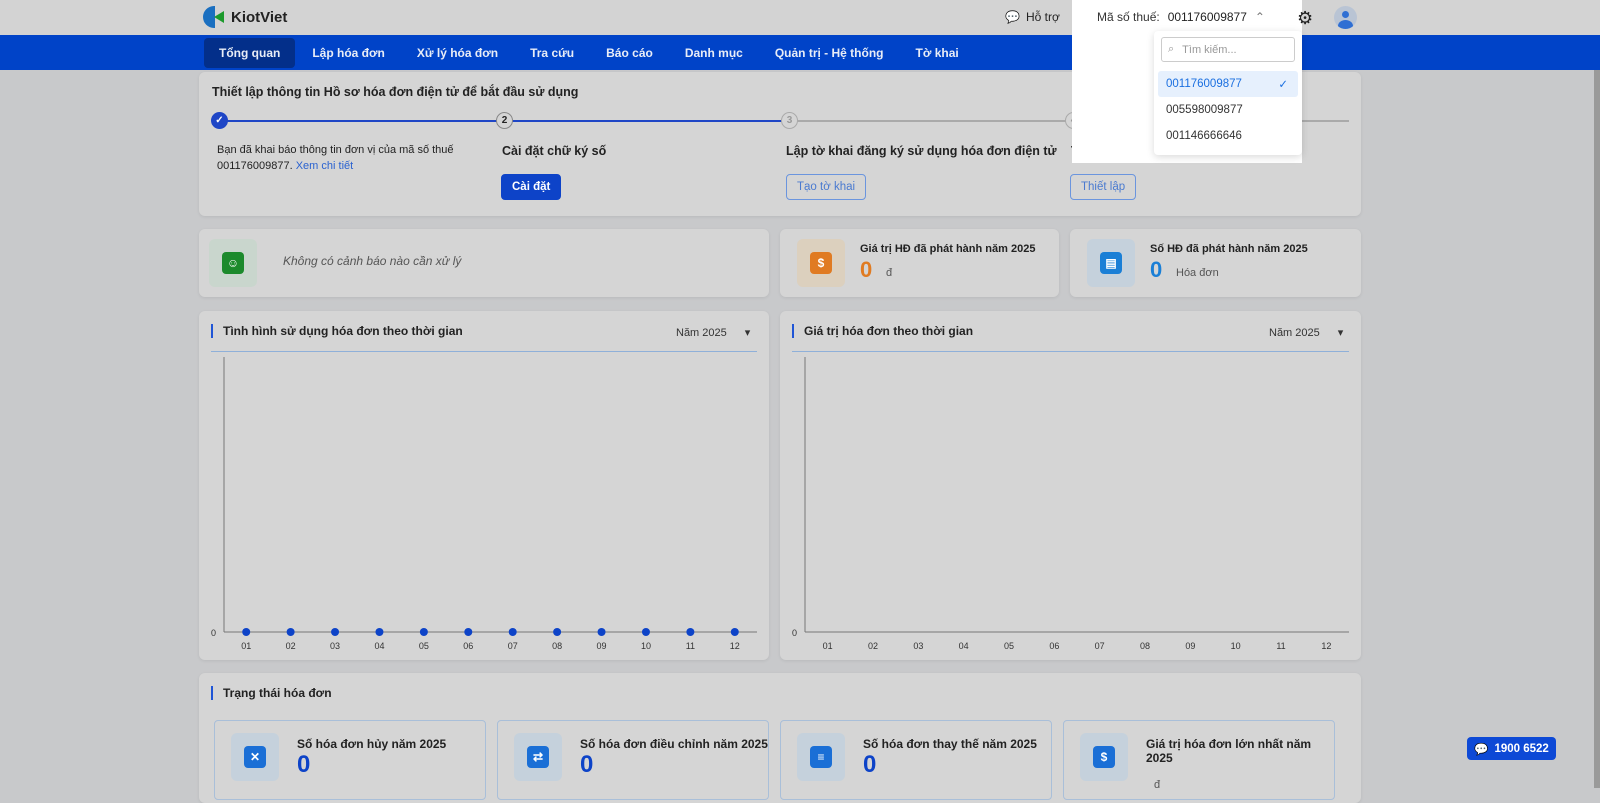 This screenshot has height=803, width=1600. What do you see at coordinates (1181, 17) in the screenshot?
I see `tax-code-select: Mã số thuế: 001176009877 ⌃` at bounding box center [1181, 17].